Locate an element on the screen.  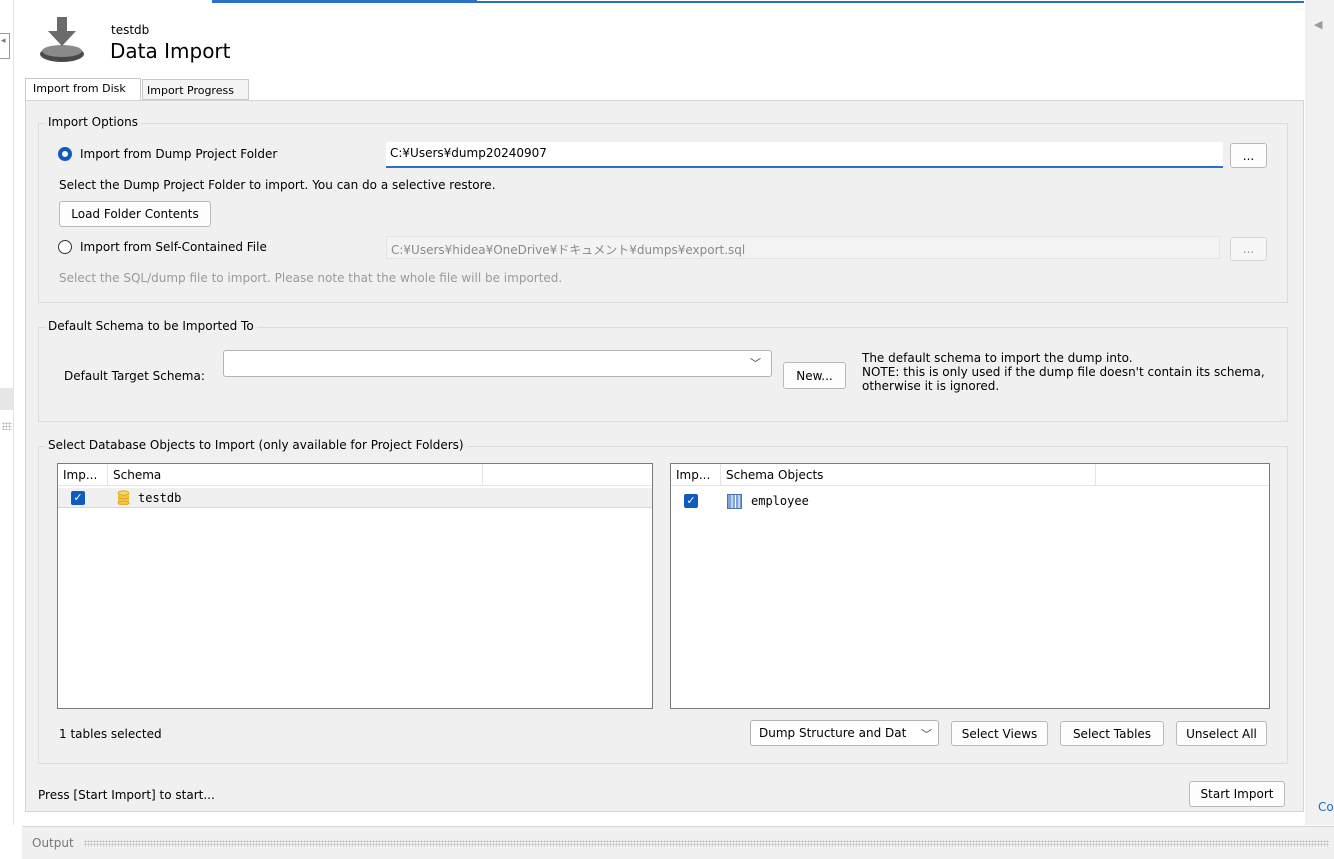
dump-type-value: Dump Structure and Dat is located at coordinates (833, 733).